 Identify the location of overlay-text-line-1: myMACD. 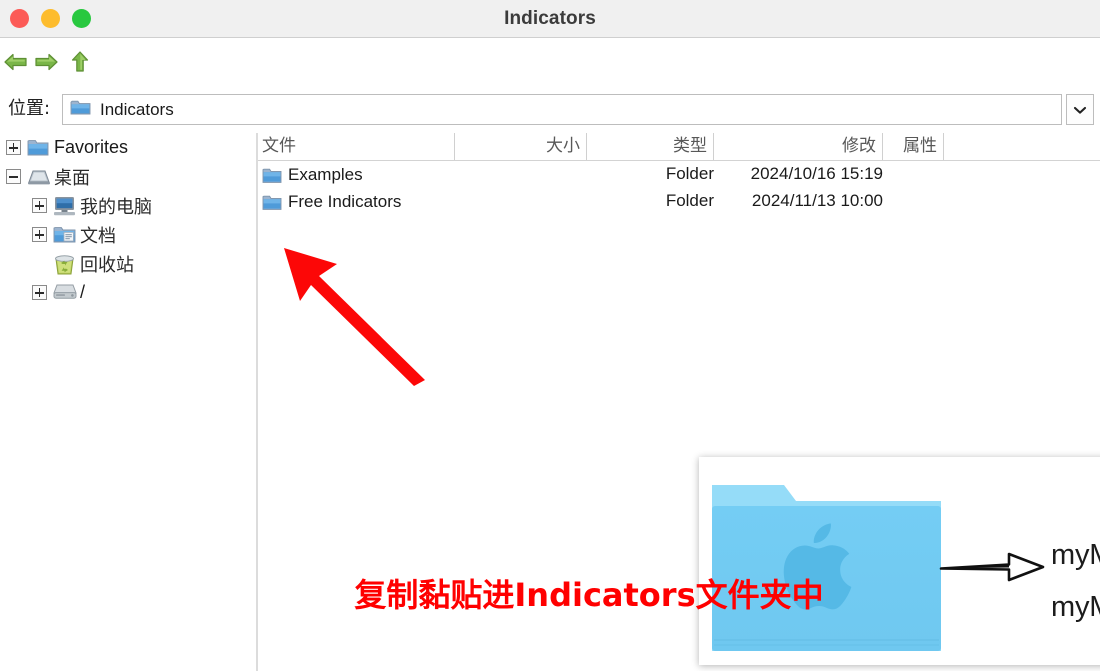
(1075, 555).